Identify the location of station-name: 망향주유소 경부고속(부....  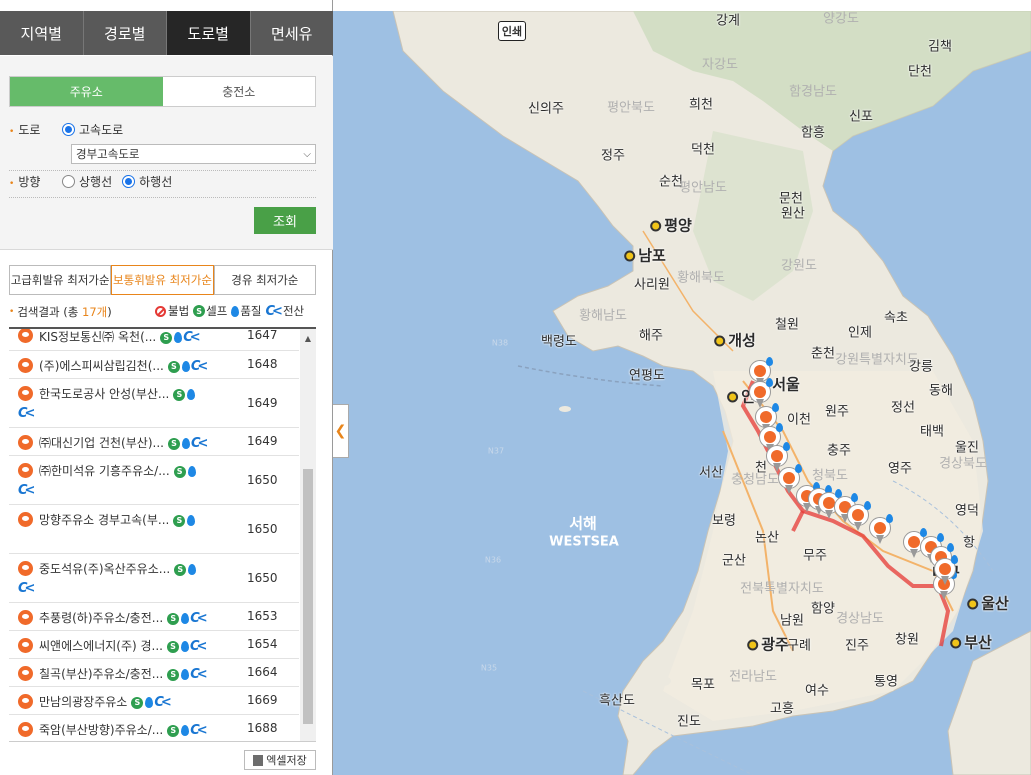
(104, 520).